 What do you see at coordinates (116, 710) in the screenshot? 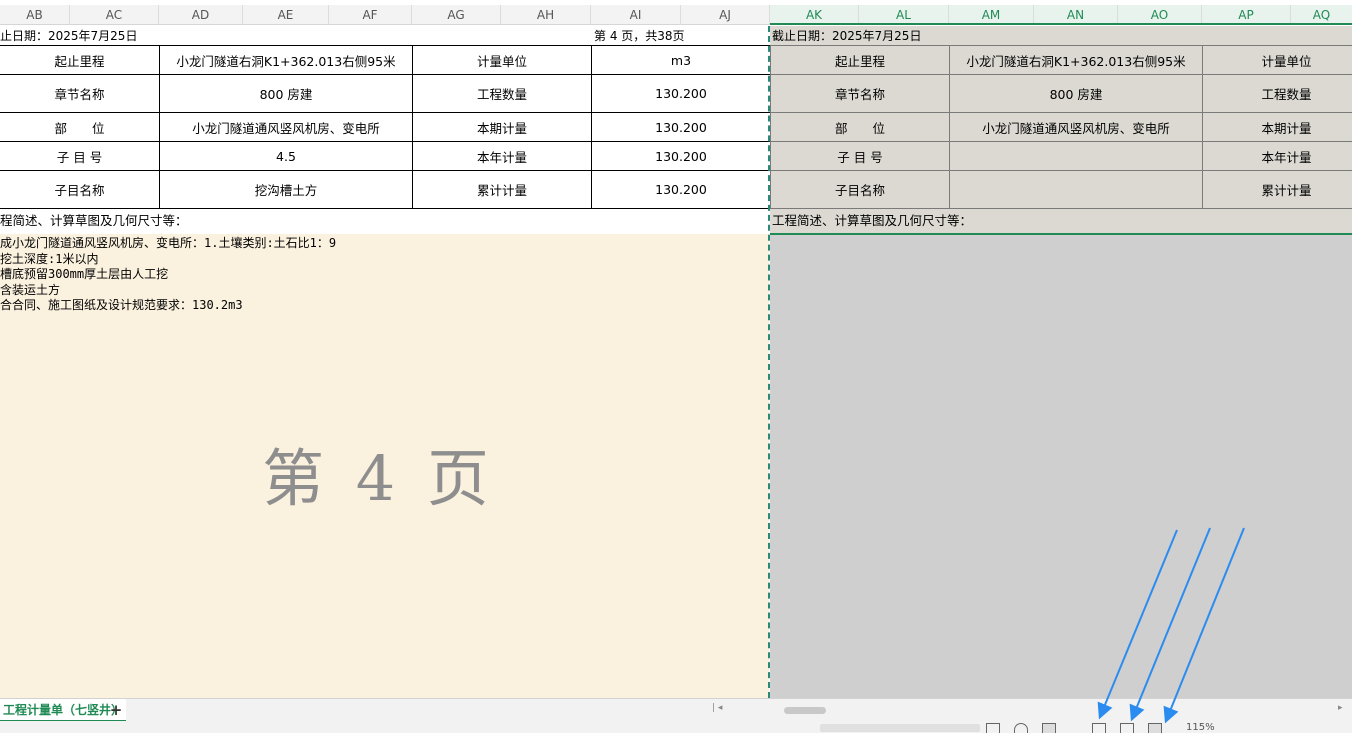
I see `add-sheet-button: +` at bounding box center [116, 710].